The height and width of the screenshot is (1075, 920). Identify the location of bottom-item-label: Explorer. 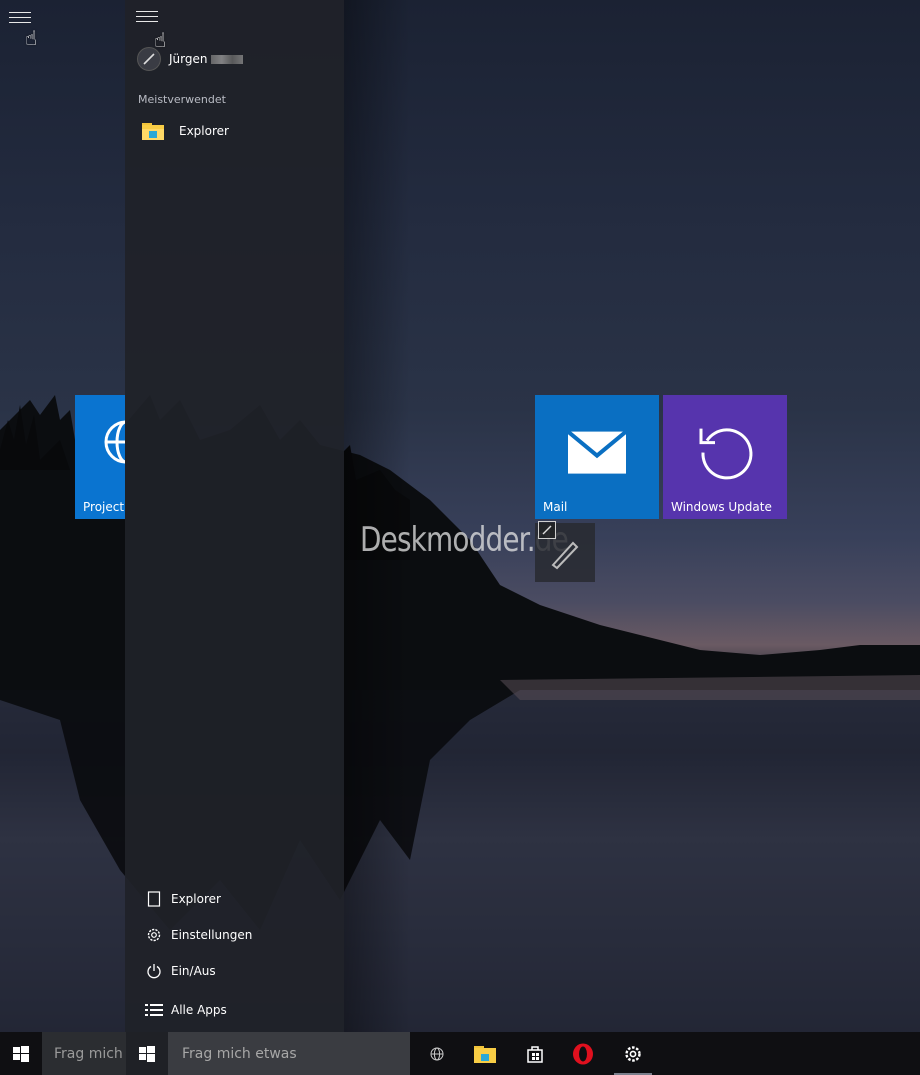
(196, 899).